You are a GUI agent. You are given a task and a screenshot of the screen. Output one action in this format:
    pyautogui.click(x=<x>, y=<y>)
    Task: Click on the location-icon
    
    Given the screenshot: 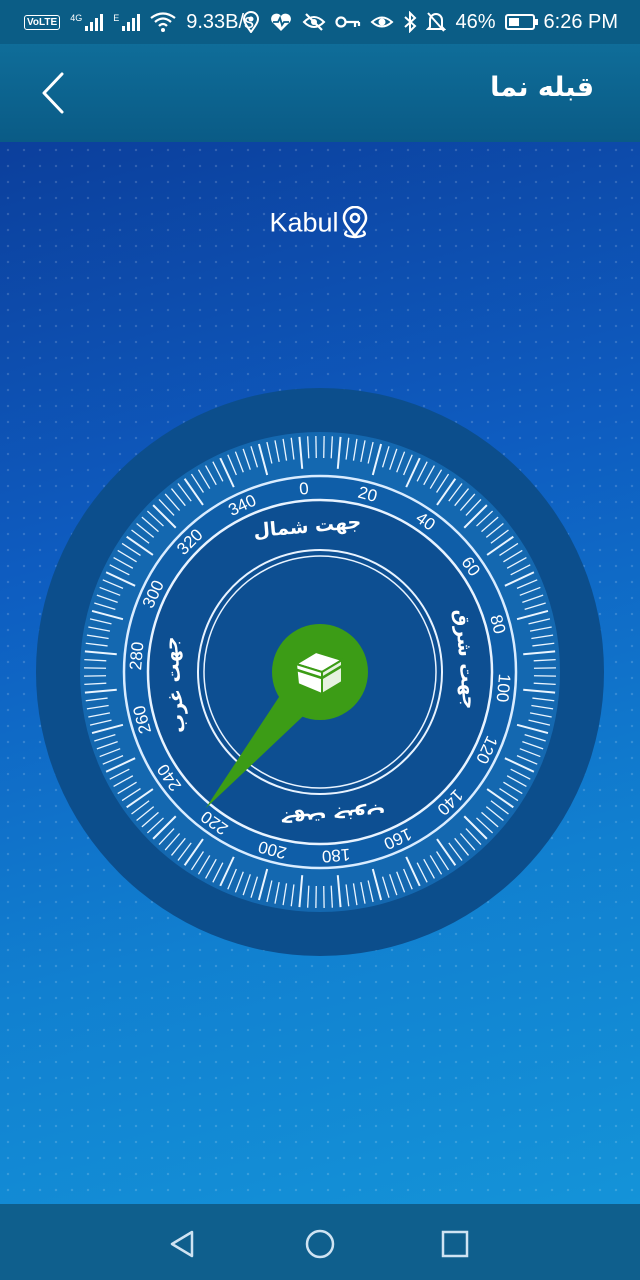 What is the action you would take?
    pyautogui.click(x=251, y=22)
    